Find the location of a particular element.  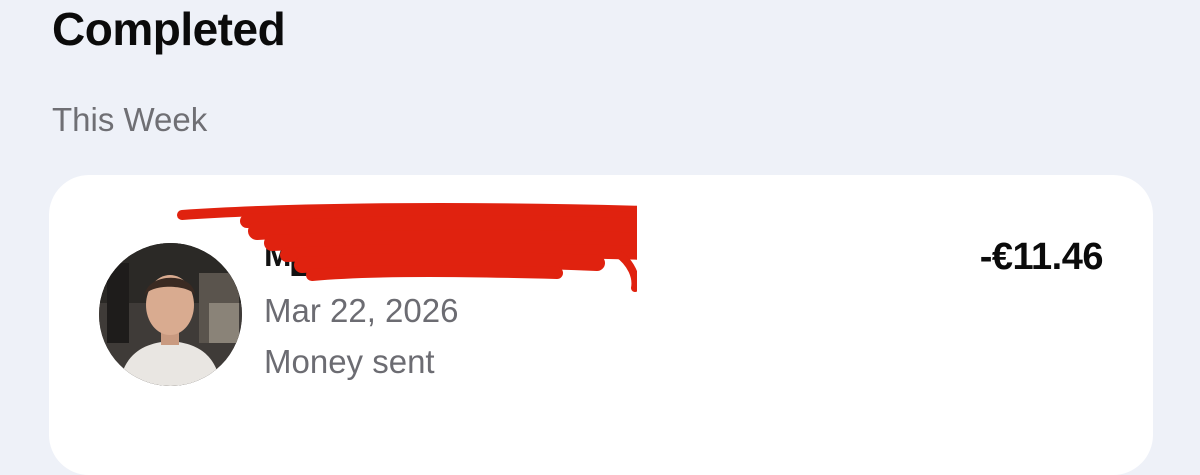

transaction-date: Mar 22, 2026 is located at coordinates (361, 310).